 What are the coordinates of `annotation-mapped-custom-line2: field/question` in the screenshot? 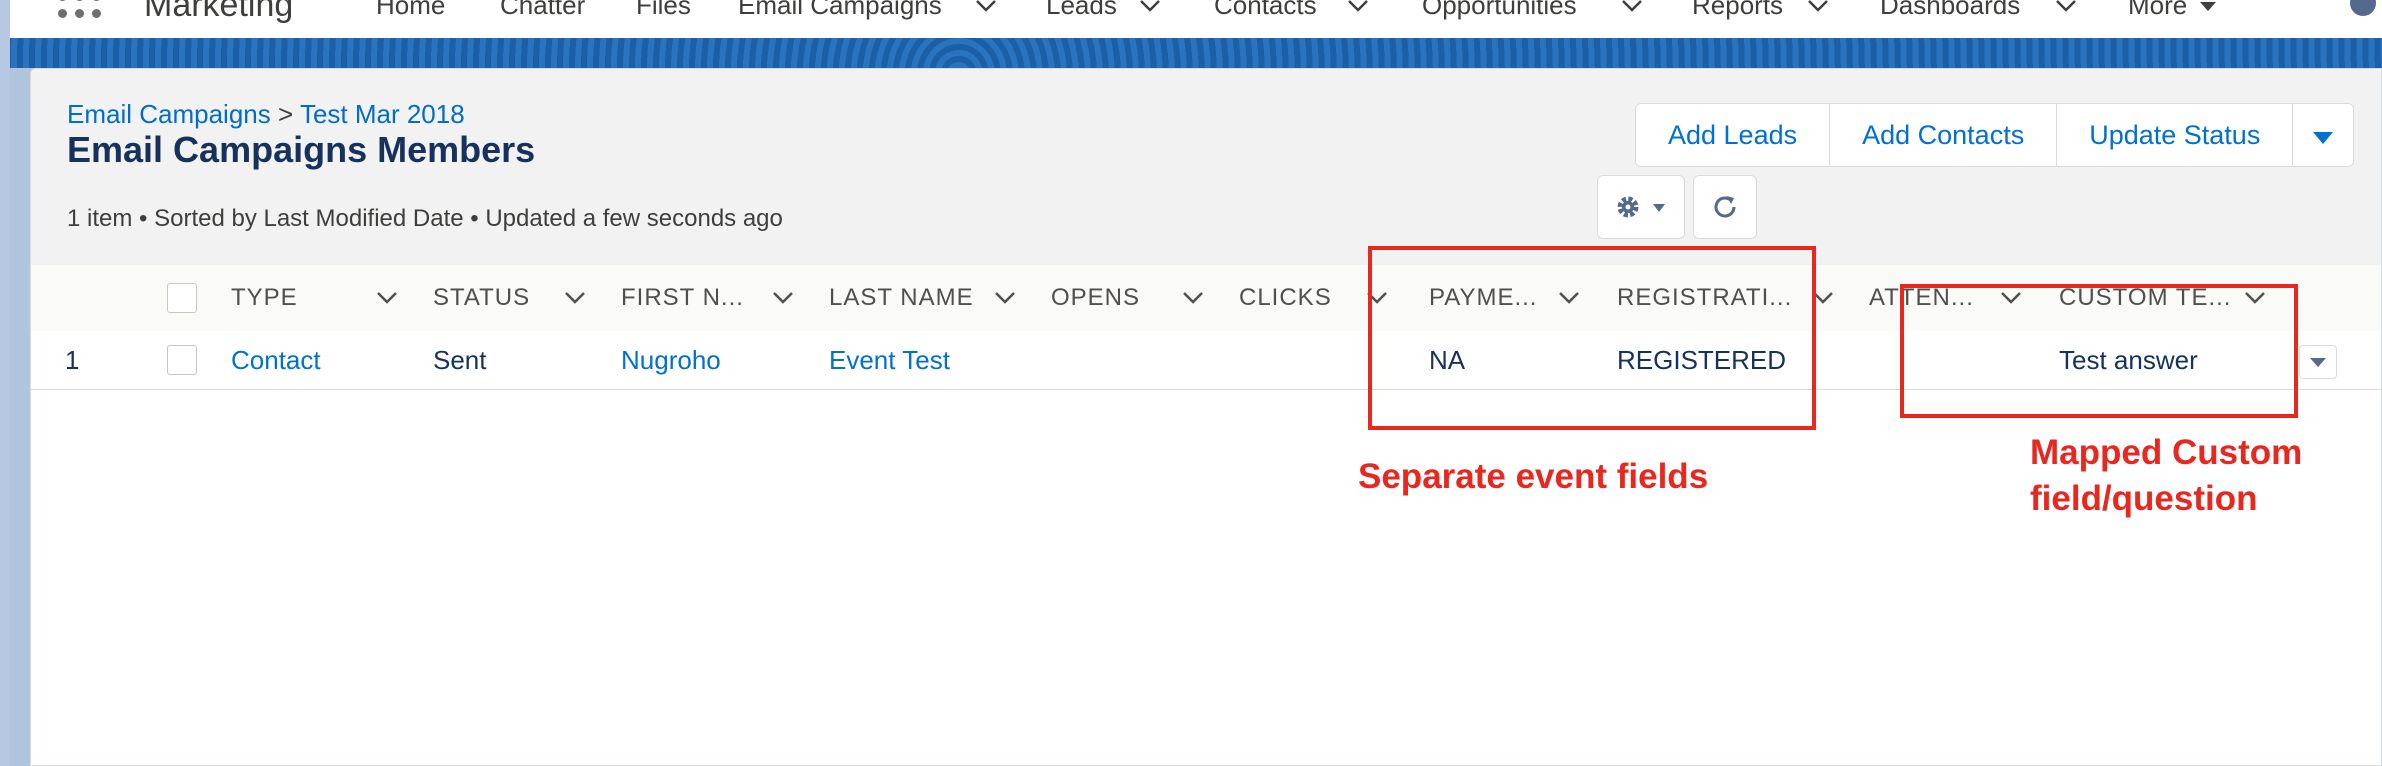 It's located at (2144, 498).